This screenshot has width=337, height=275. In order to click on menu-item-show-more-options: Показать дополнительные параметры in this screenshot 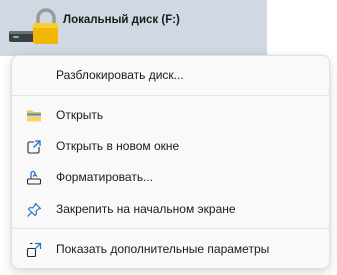, I will do `click(170, 250)`.